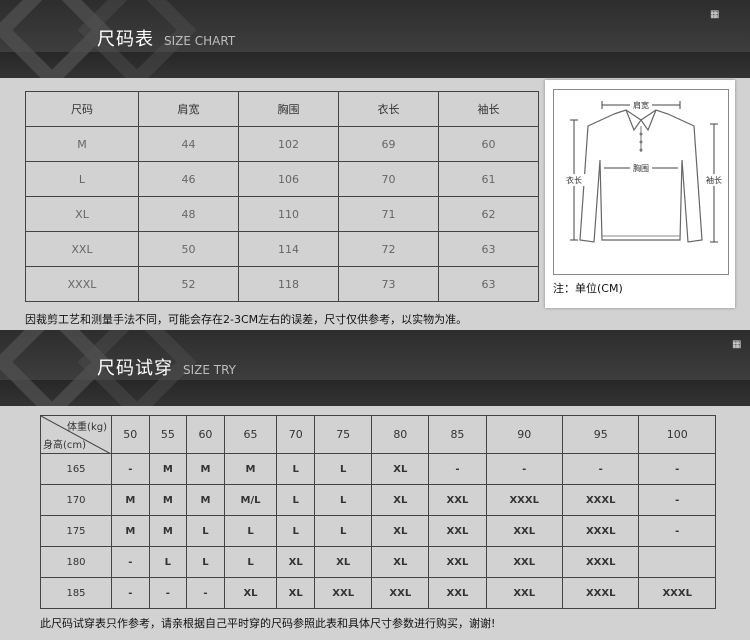 The width and height of the screenshot is (750, 640). Describe the element at coordinates (188, 144) in the screenshot. I see `table-cell: 44` at that location.